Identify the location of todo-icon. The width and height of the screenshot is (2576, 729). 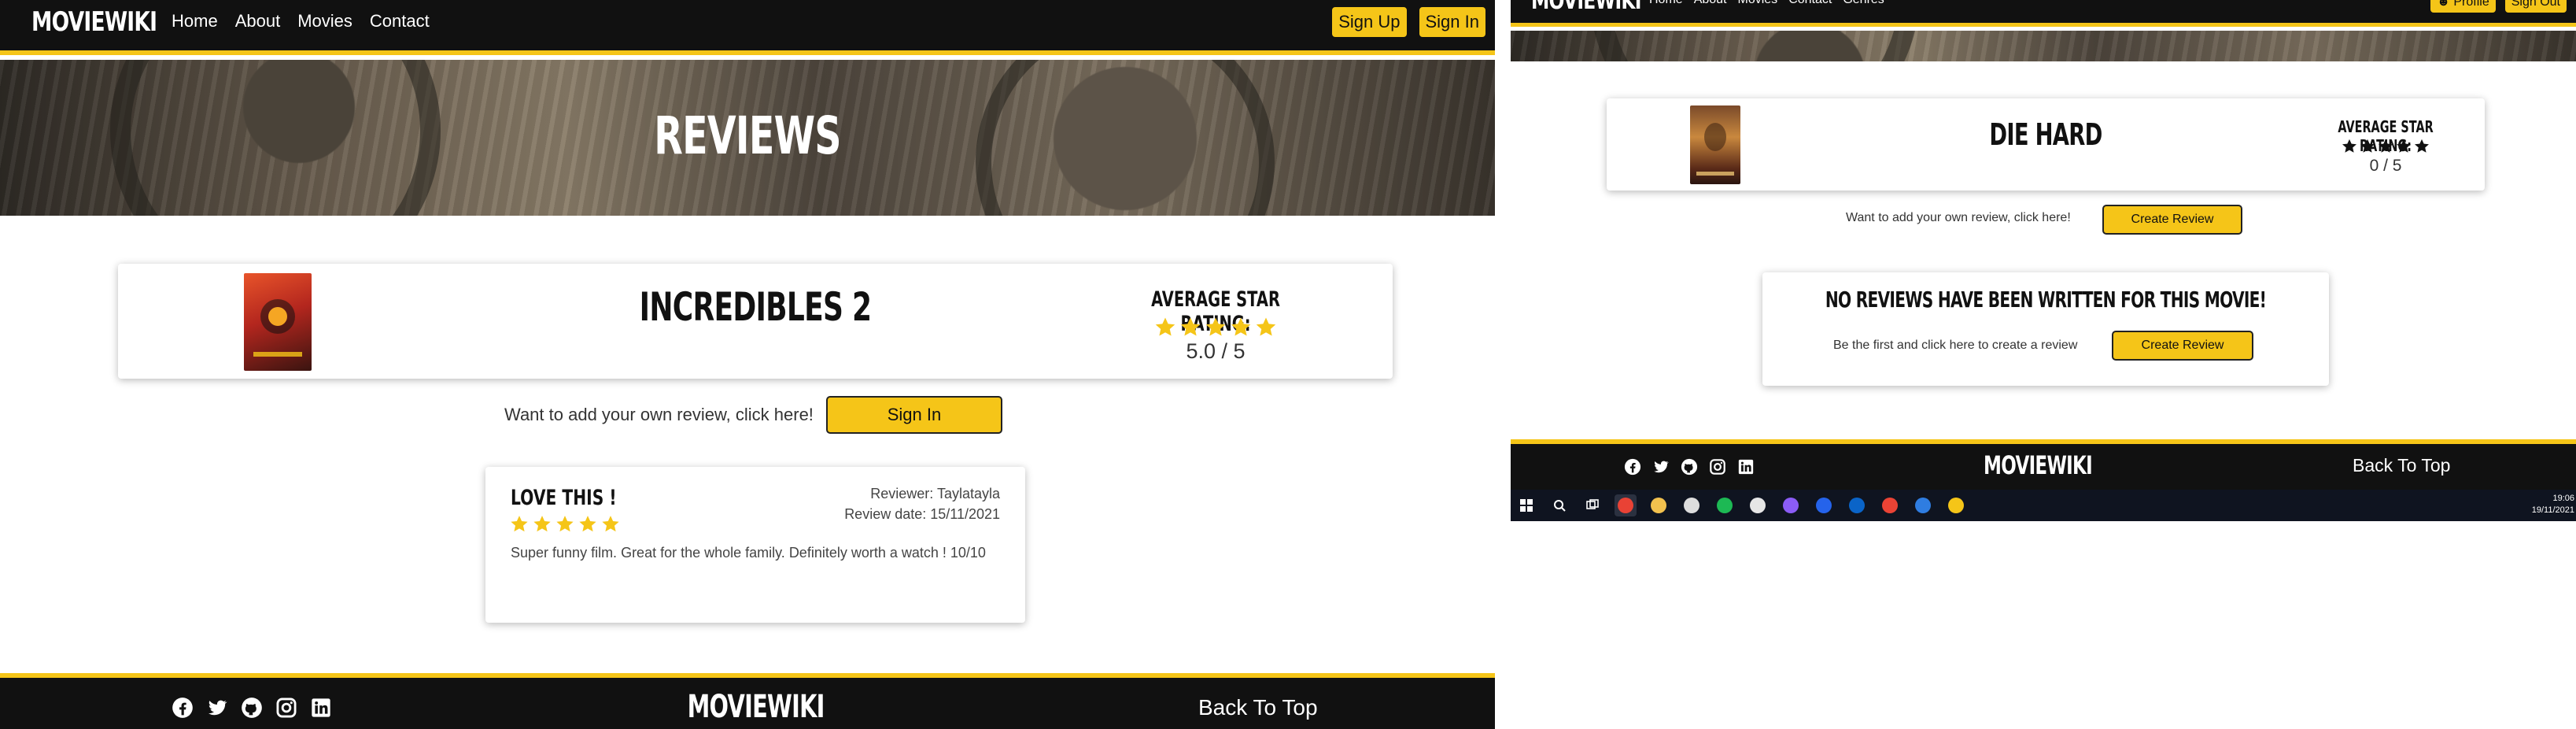
(1923, 505).